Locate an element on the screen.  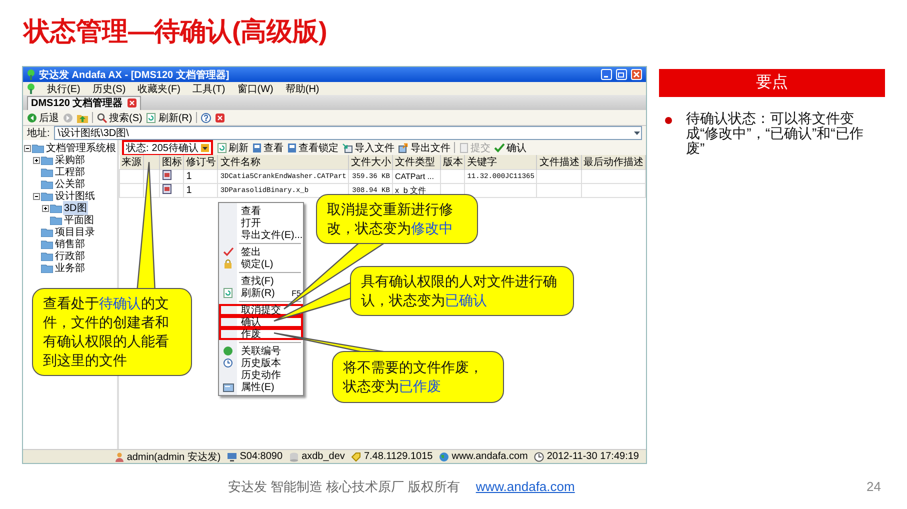
tree-item: 工程部 is located at coordinates (70, 172).